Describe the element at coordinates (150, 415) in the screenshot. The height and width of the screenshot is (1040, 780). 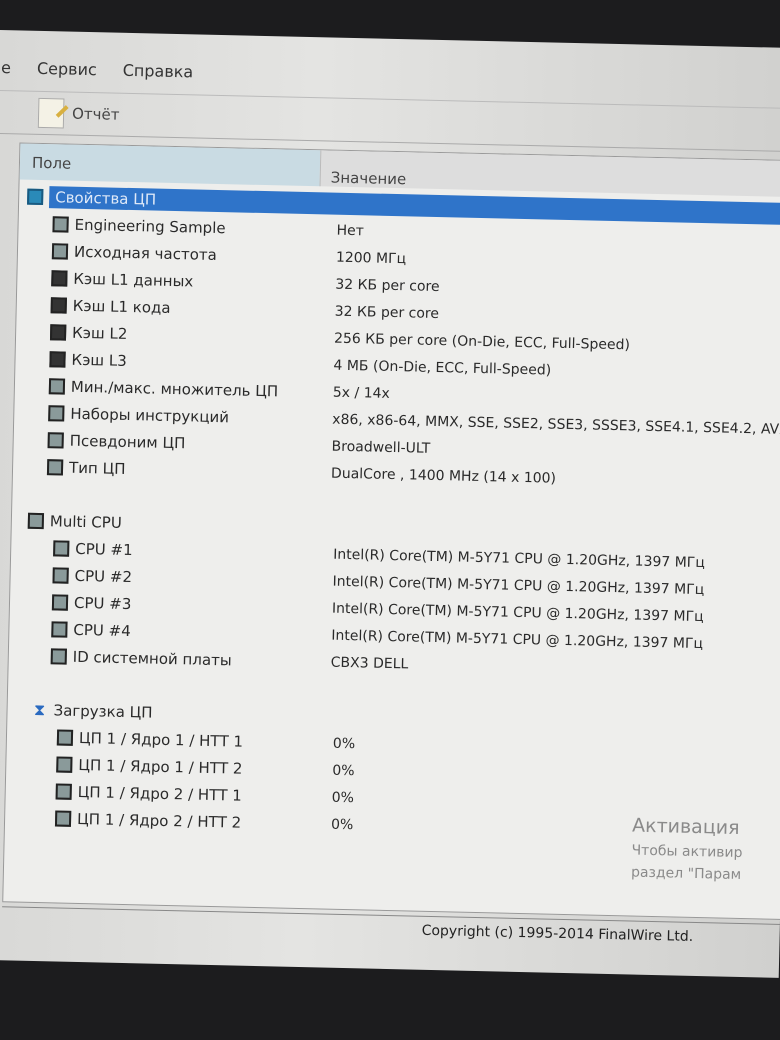
I see `field-label: Наборы инструкций` at that location.